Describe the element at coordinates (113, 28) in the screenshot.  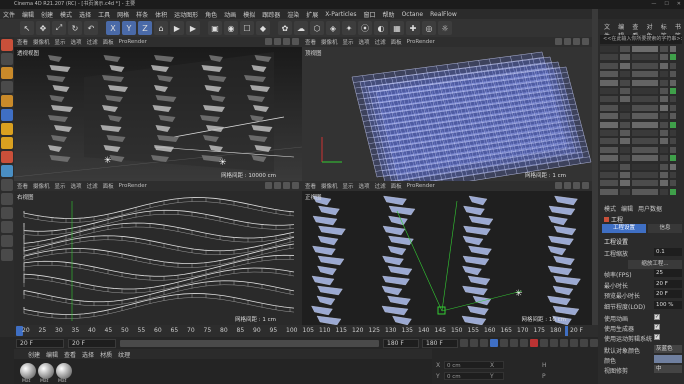
I see `toolbar-button: X` at that location.